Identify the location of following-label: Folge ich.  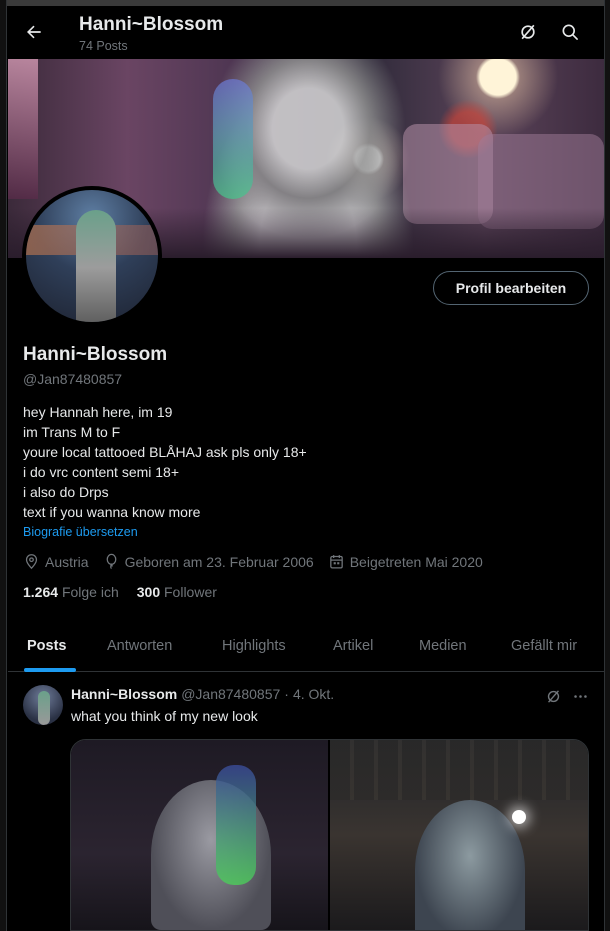
(90, 592).